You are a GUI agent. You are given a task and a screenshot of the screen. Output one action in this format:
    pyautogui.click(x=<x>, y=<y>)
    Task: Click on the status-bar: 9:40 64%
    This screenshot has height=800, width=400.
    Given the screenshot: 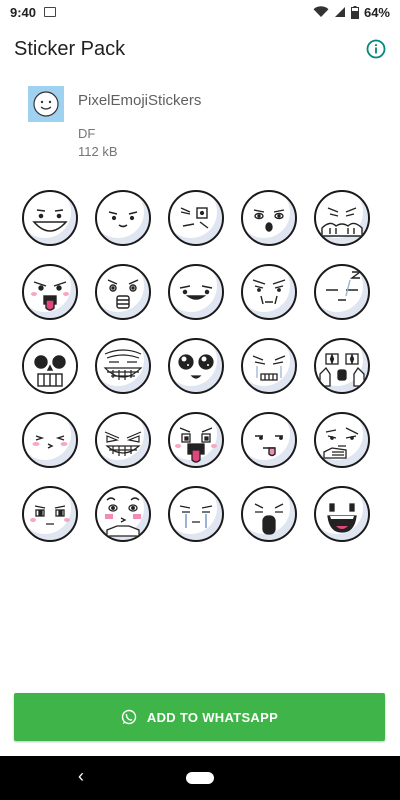 What is the action you would take?
    pyautogui.click(x=200, y=12)
    